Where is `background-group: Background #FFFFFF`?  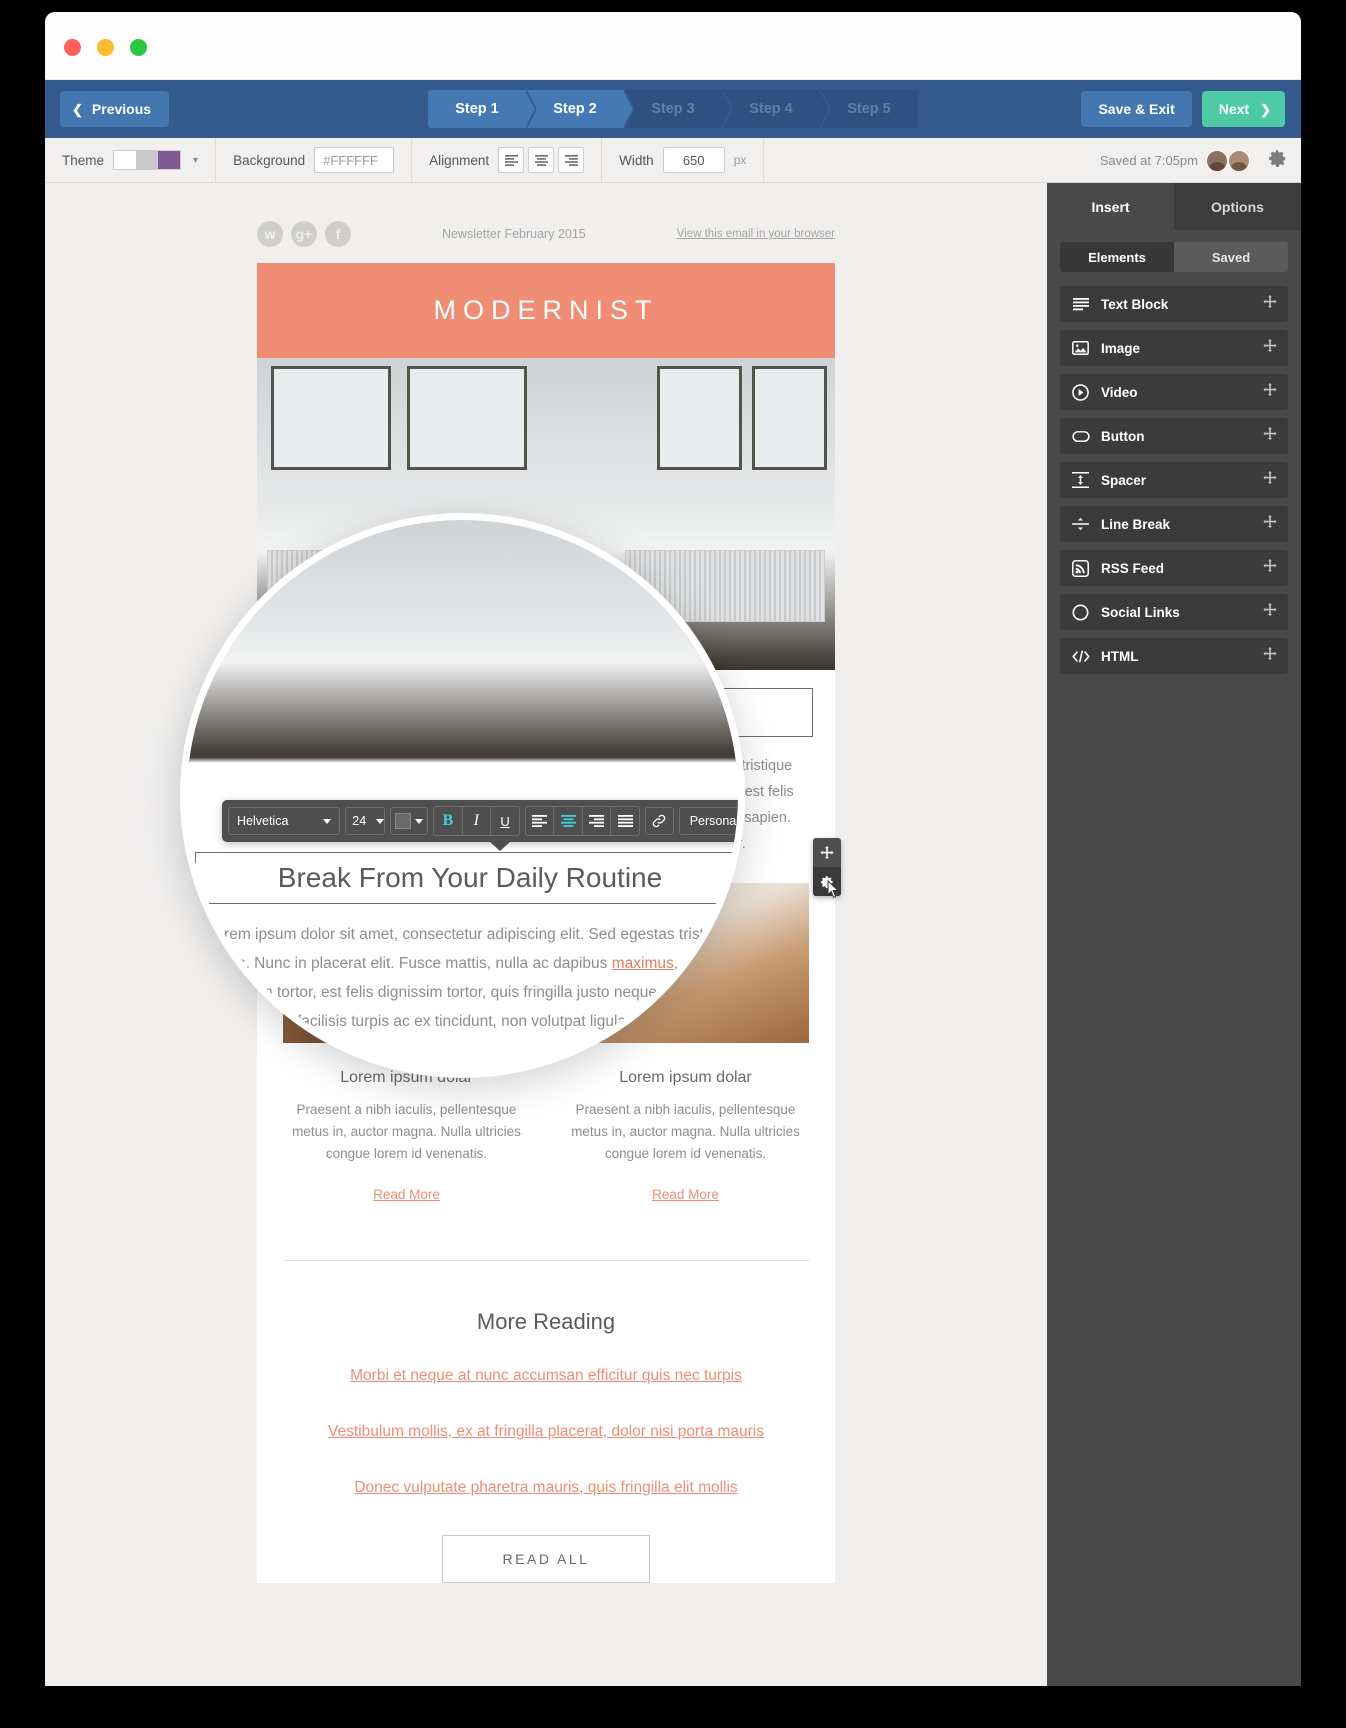 background-group: Background #FFFFFF is located at coordinates (314, 160).